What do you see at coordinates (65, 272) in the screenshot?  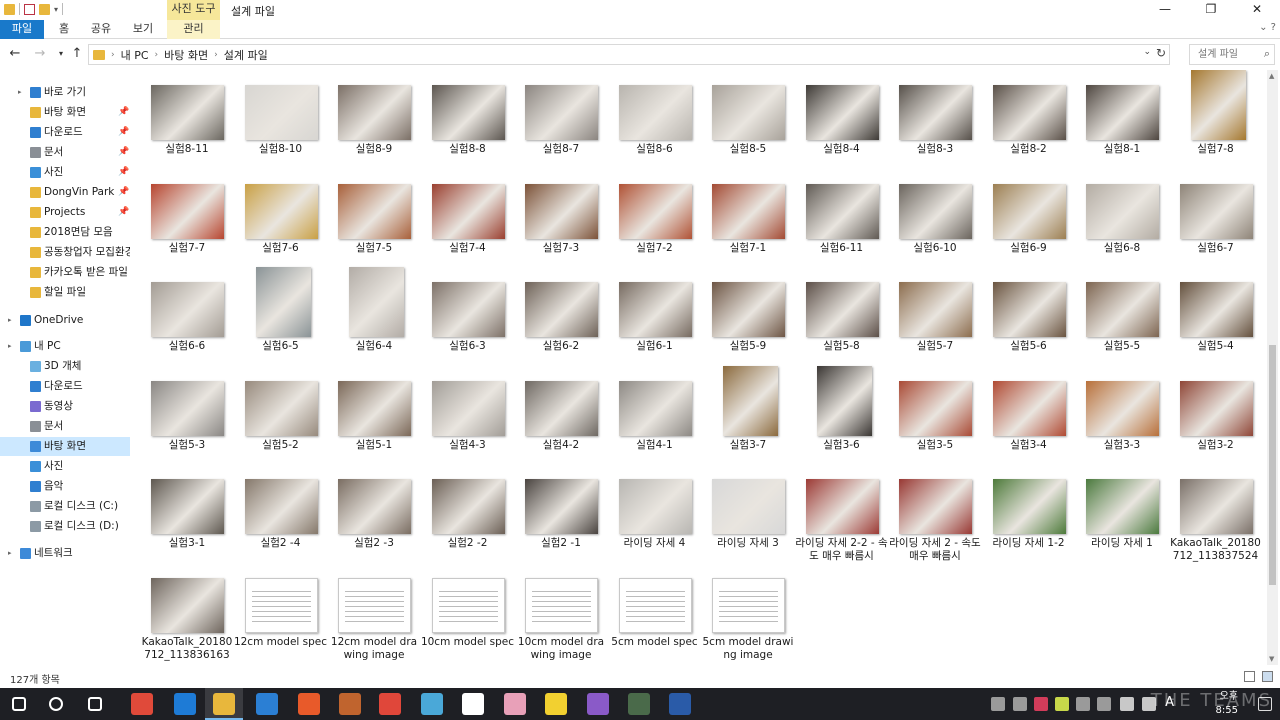 I see `nav-item-9: 카카오톡 받은 파일` at bounding box center [65, 272].